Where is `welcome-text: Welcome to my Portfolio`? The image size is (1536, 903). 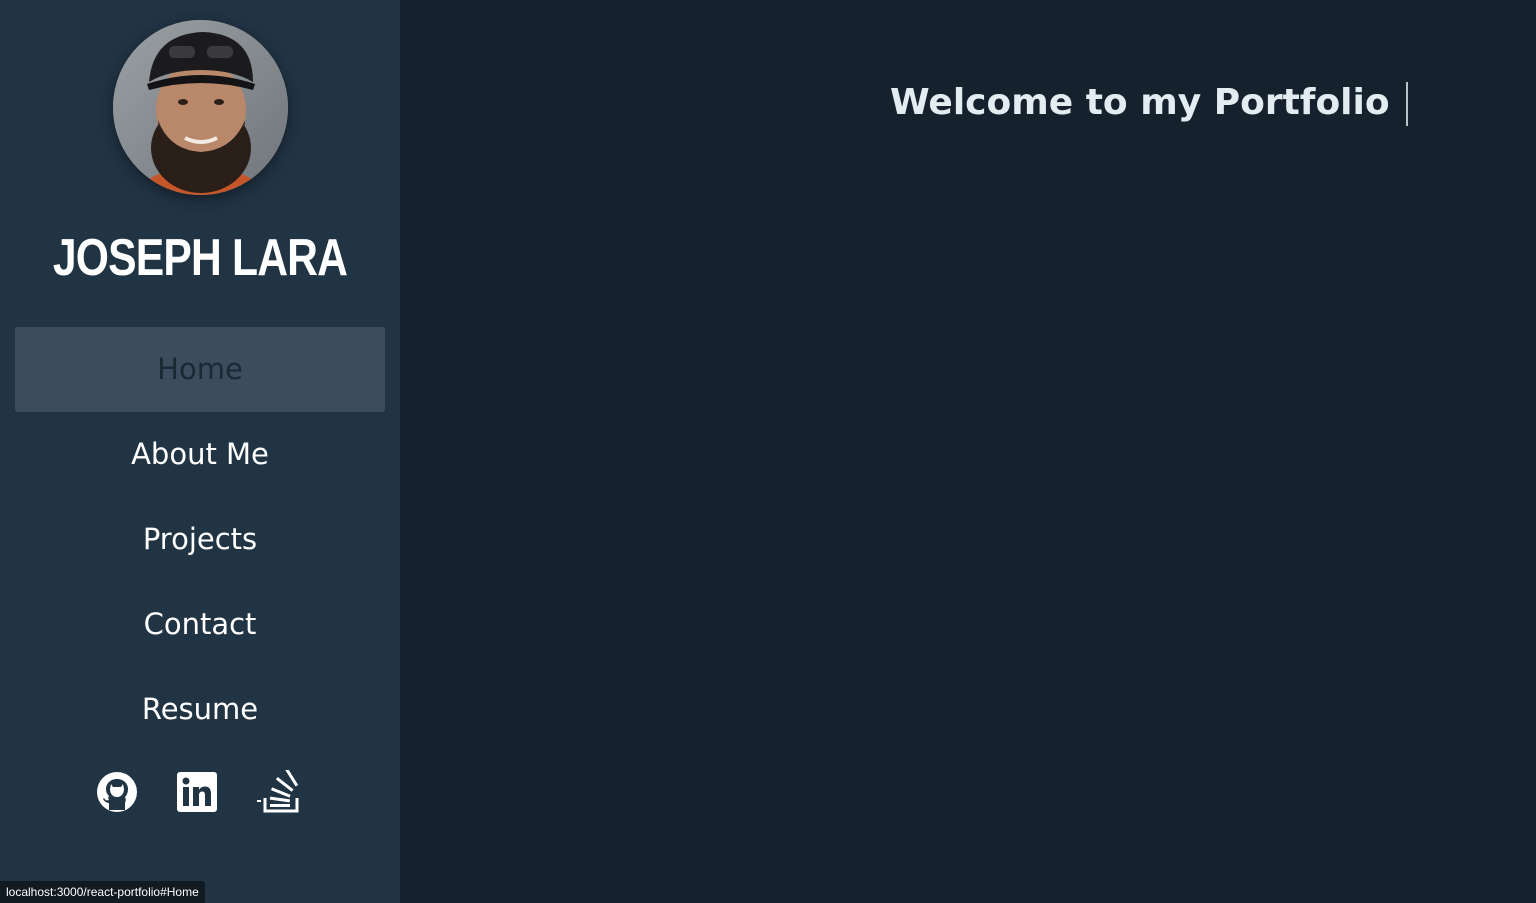 welcome-text: Welcome to my Portfolio is located at coordinates (1140, 102).